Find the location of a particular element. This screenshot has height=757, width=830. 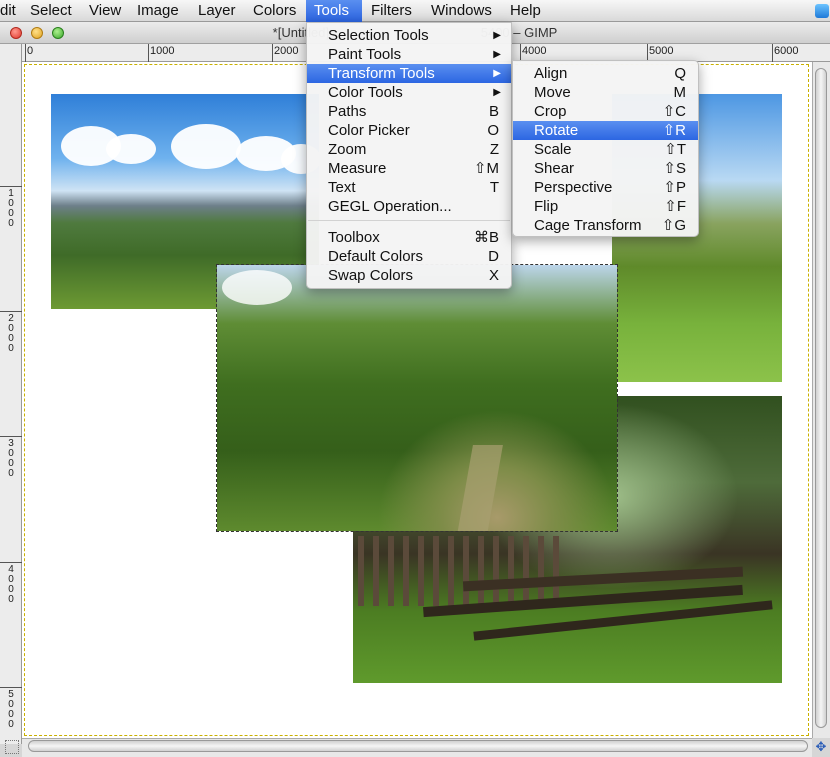

zoom-icon is located at coordinates (58, 33).